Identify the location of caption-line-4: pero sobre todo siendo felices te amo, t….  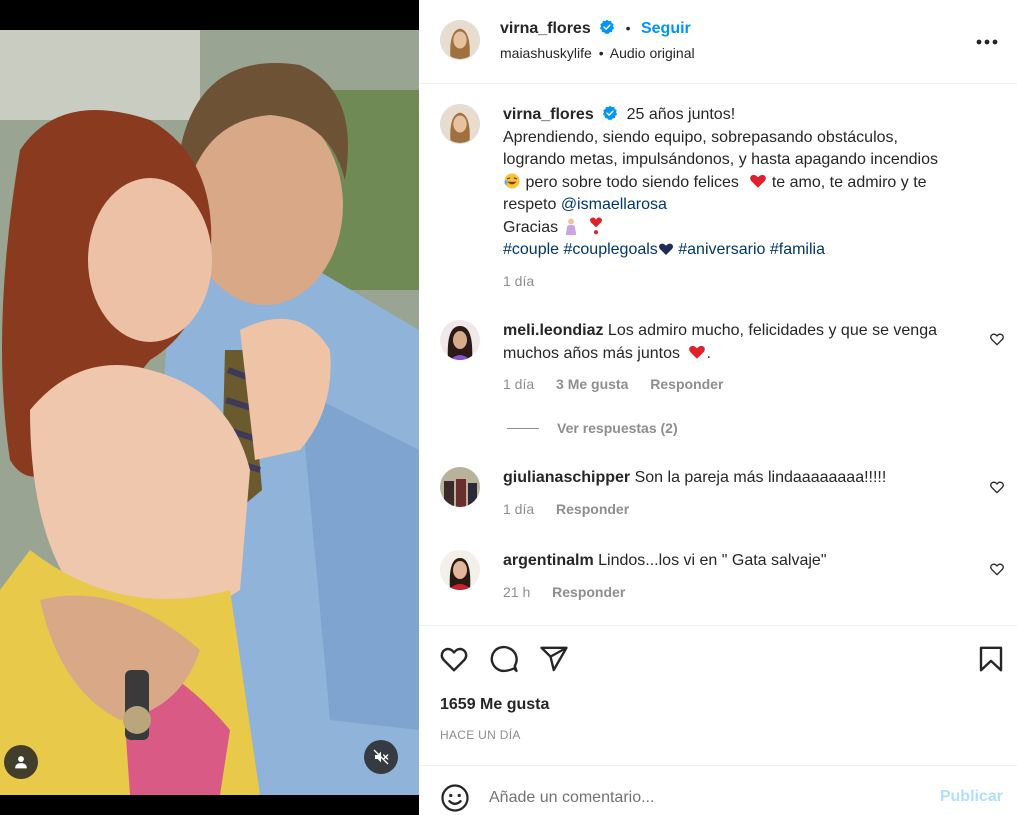
(743, 183).